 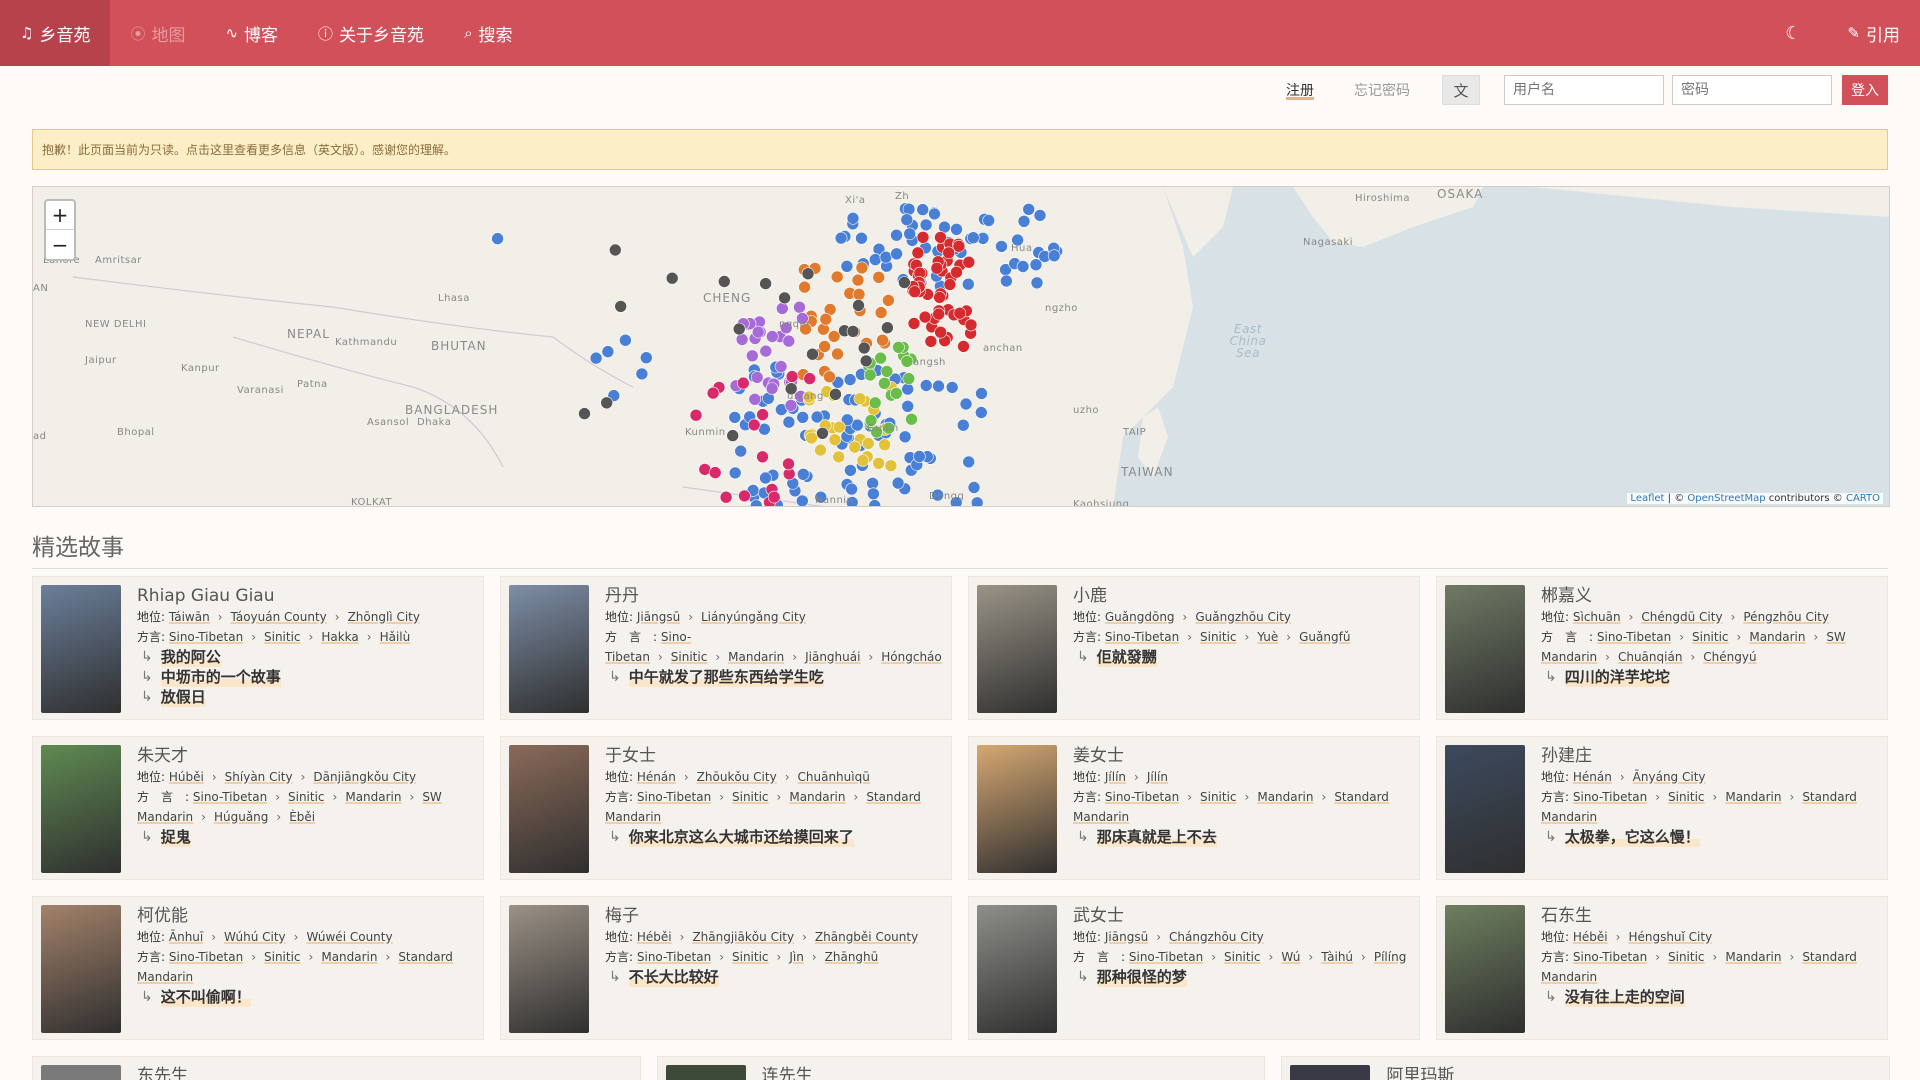 I want to click on speaker-name: 小鹿, so click(x=1242, y=596).